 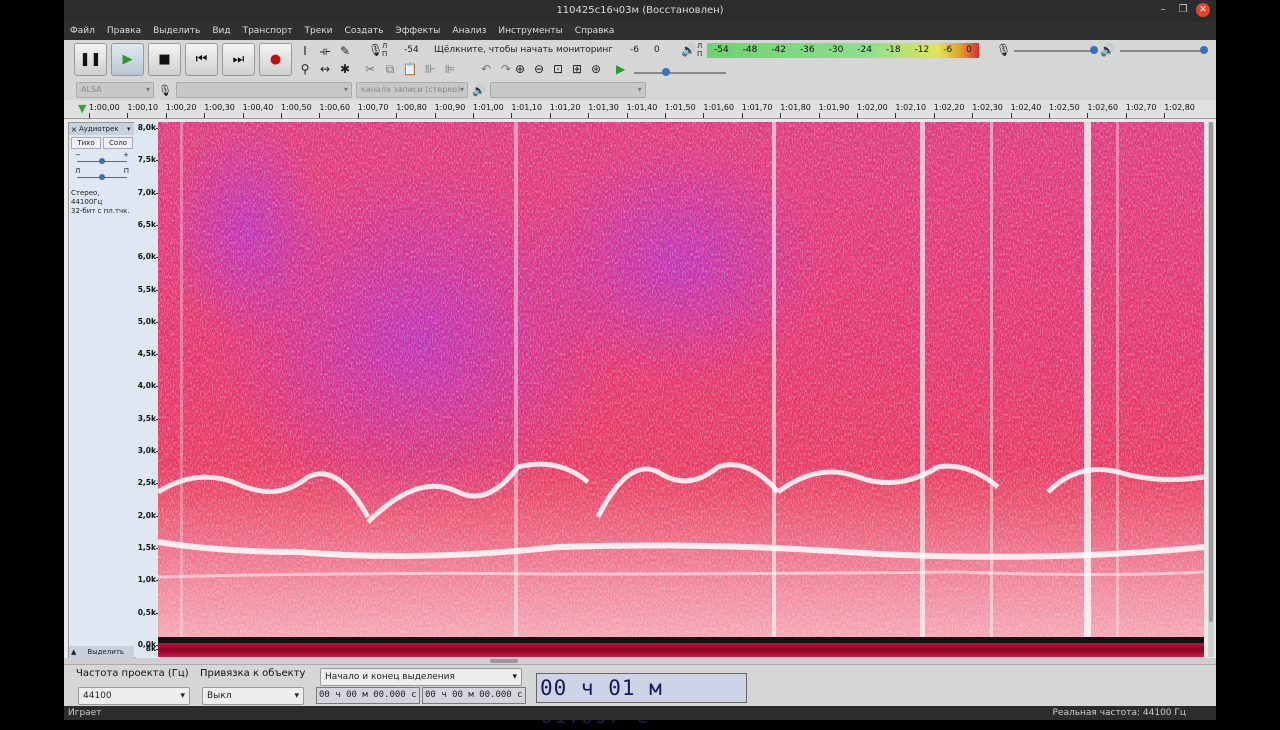 I want to click on cut-icon: ✂, so click(x=370, y=69).